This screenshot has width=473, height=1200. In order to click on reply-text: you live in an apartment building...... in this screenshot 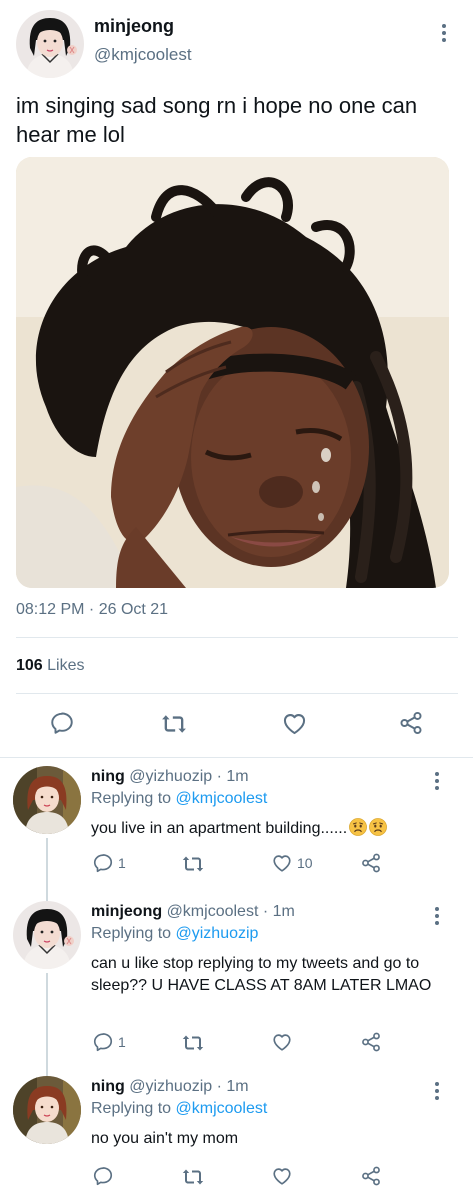, I will do `click(219, 828)`.